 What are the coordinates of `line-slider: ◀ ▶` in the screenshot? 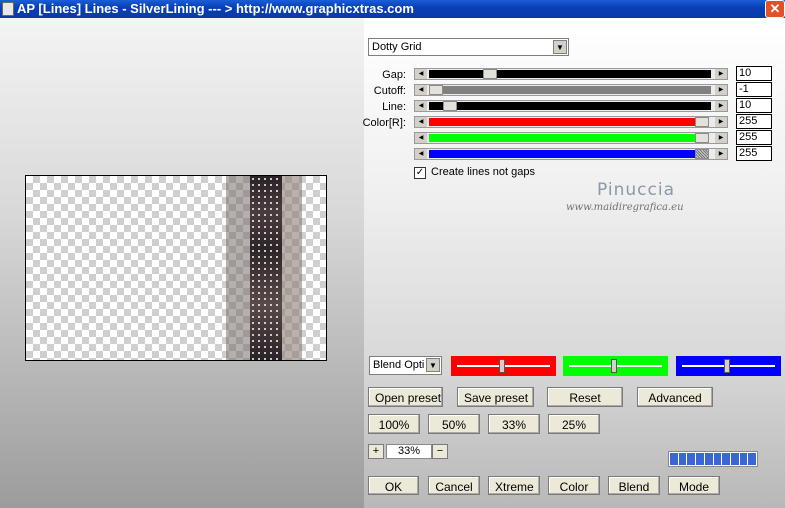 It's located at (571, 106).